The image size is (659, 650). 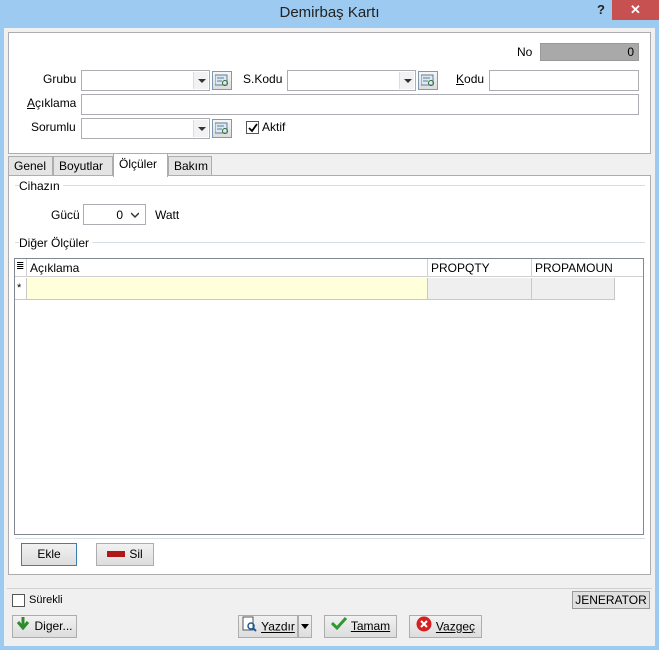 I want to click on aciklama-label-rest: çıklama, so click(x=56, y=103).